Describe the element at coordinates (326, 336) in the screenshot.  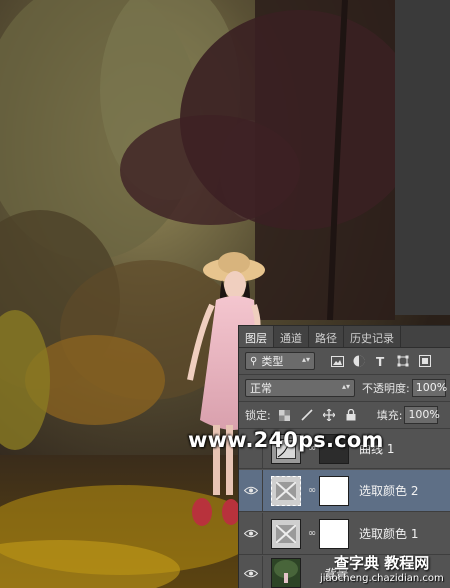
I see `tab-paths: 路径` at that location.